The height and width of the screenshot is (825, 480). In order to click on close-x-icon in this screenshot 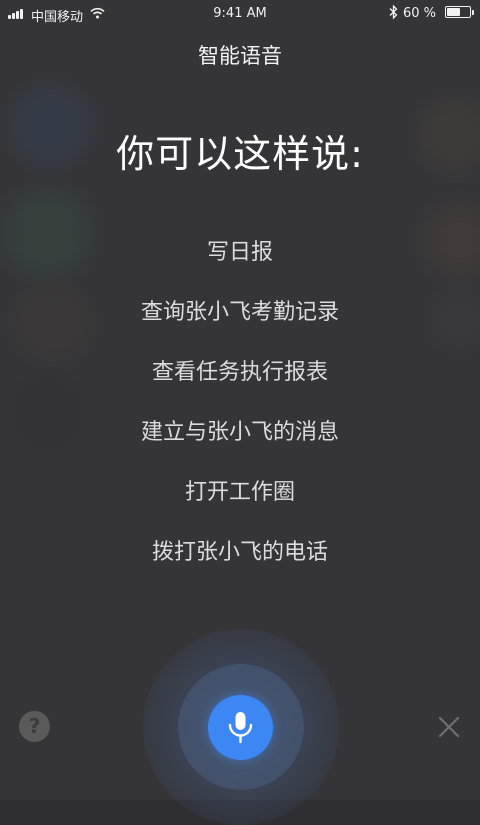, I will do `click(449, 727)`.